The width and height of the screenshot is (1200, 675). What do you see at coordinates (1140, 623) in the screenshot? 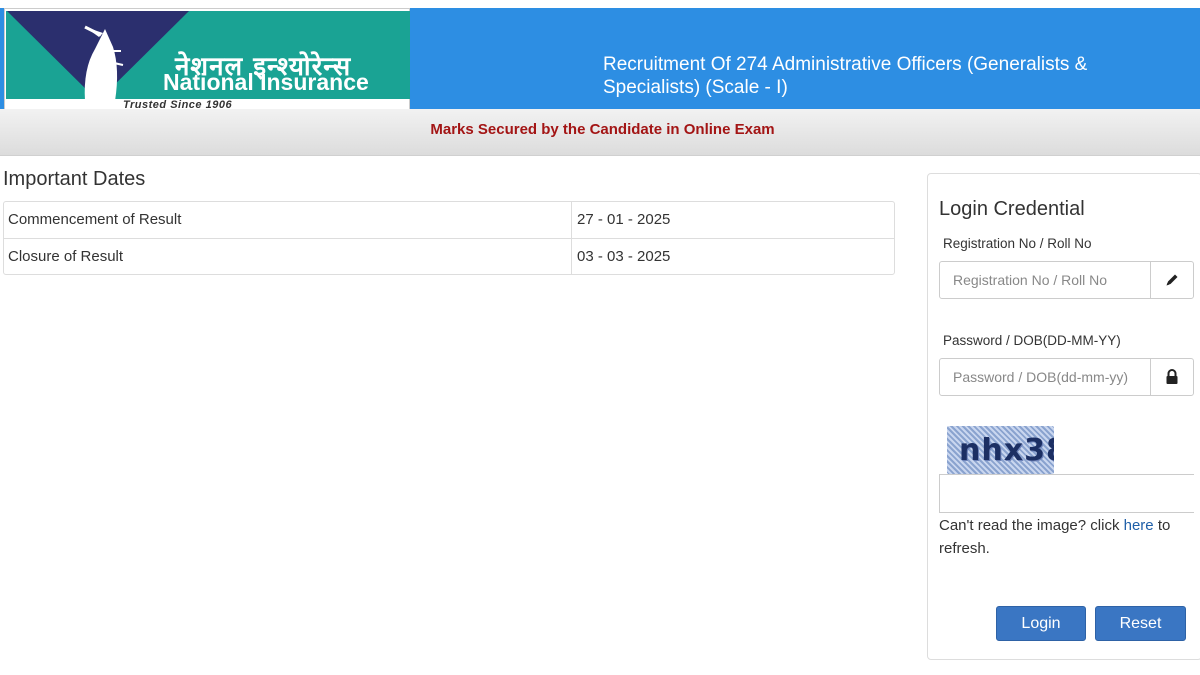
I see `reset-button: Reset` at bounding box center [1140, 623].